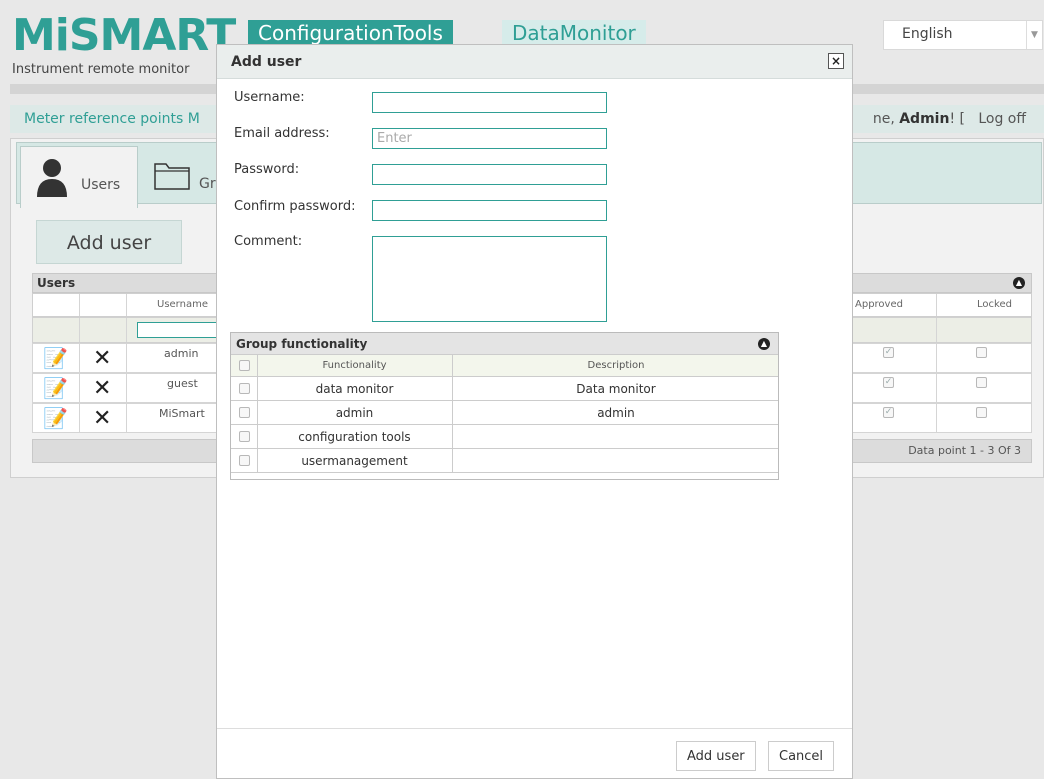  What do you see at coordinates (295, 206) in the screenshot?
I see `confirm-password-label: Confirm password:` at bounding box center [295, 206].